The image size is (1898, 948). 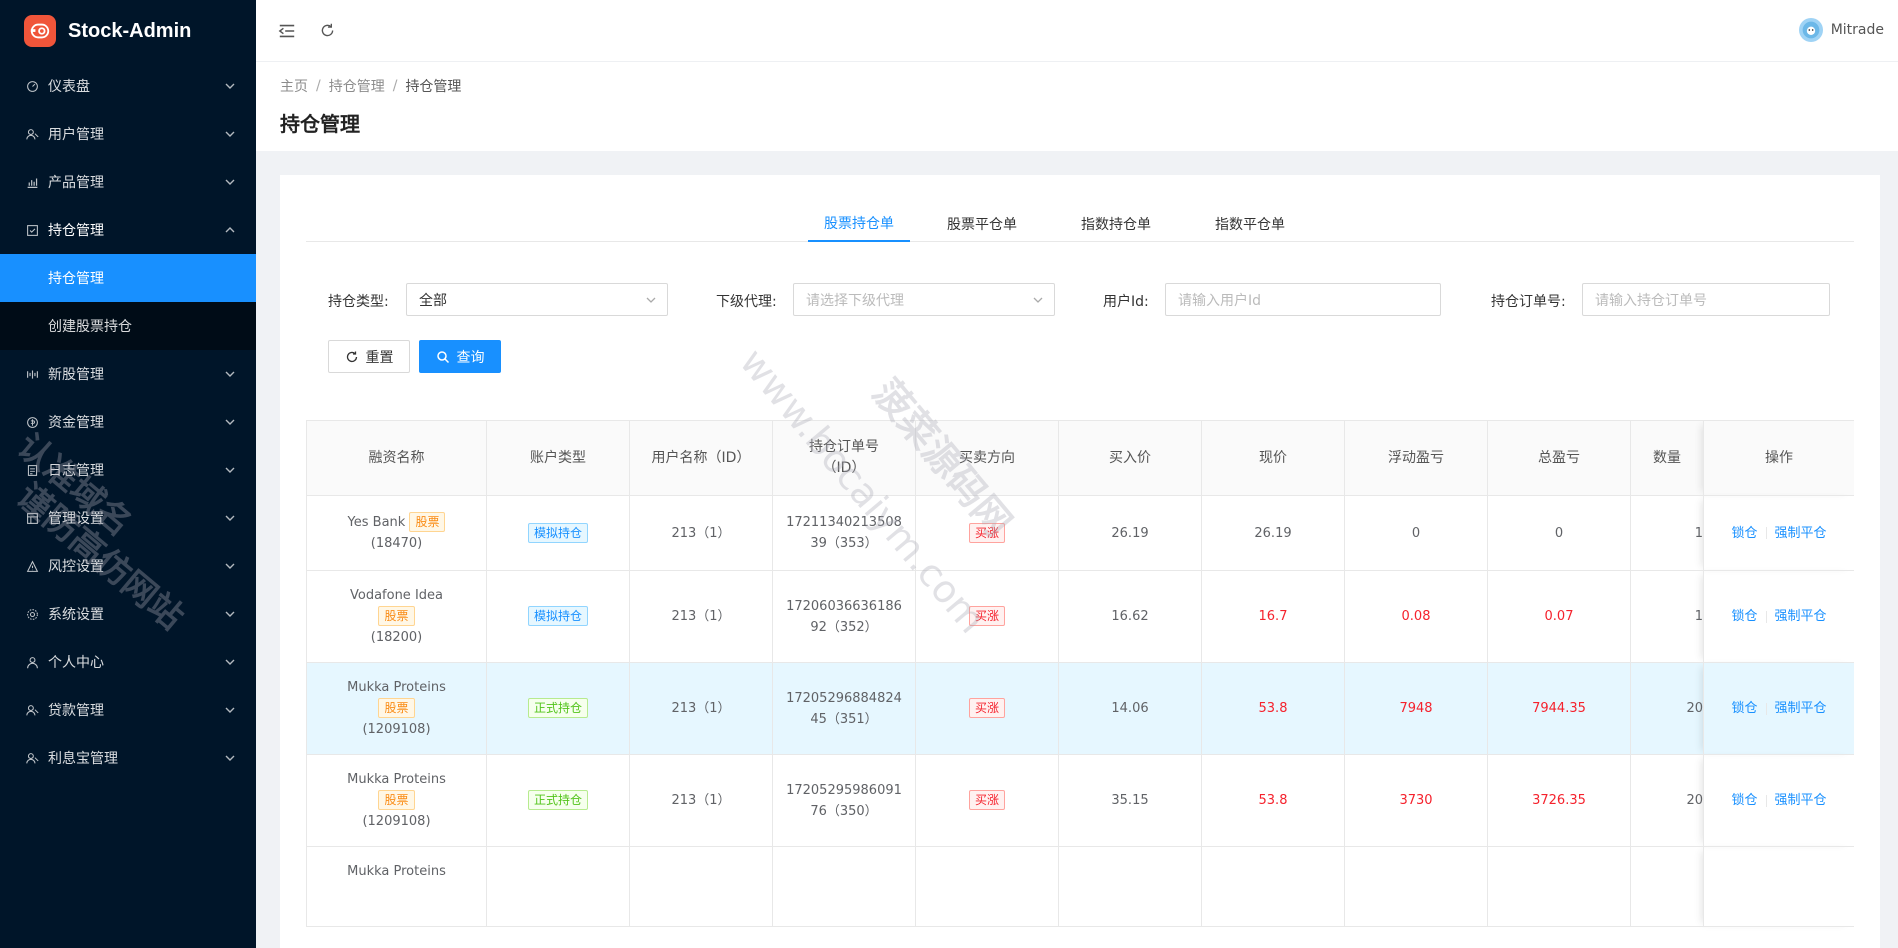 I want to click on sidebar-item-0: 仪表盘, so click(x=128, y=86).